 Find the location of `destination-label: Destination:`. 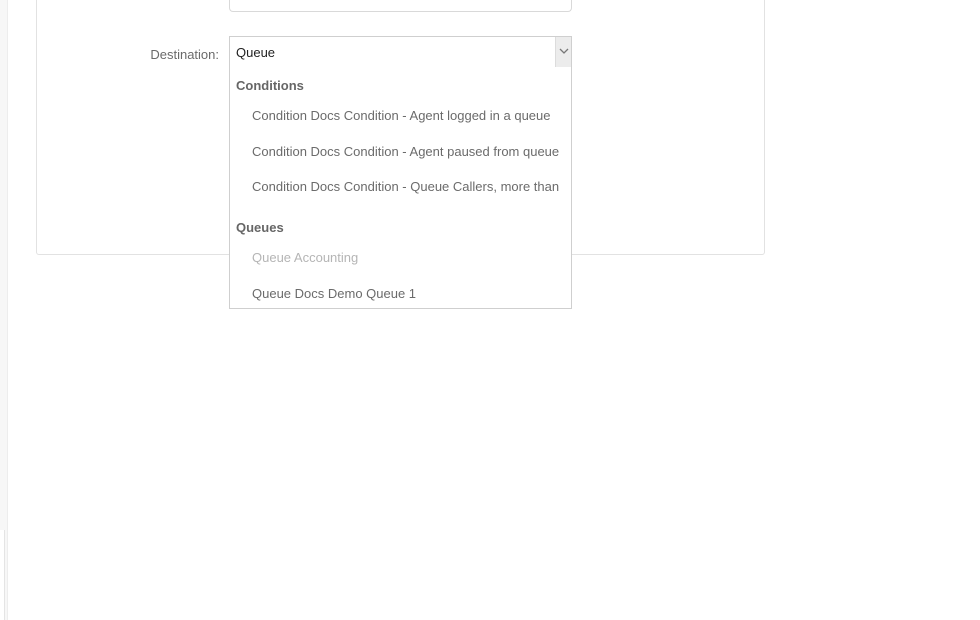

destination-label: Destination: is located at coordinates (184, 54).